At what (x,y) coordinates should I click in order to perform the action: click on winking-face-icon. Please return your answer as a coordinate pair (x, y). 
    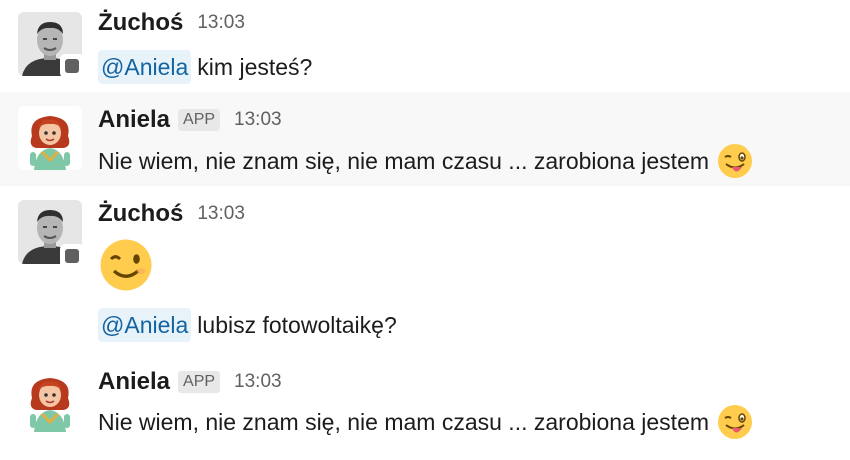
    Looking at the image, I should click on (126, 267).